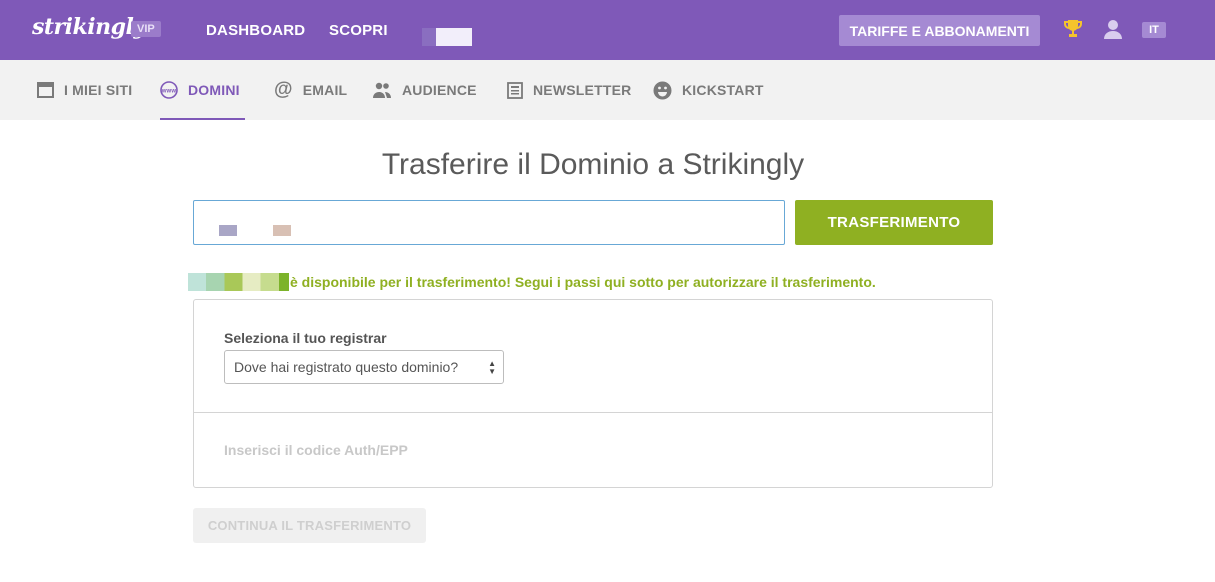 The width and height of the screenshot is (1215, 582). Describe the element at coordinates (238, 282) in the screenshot. I see `redacted-domain-name` at that location.